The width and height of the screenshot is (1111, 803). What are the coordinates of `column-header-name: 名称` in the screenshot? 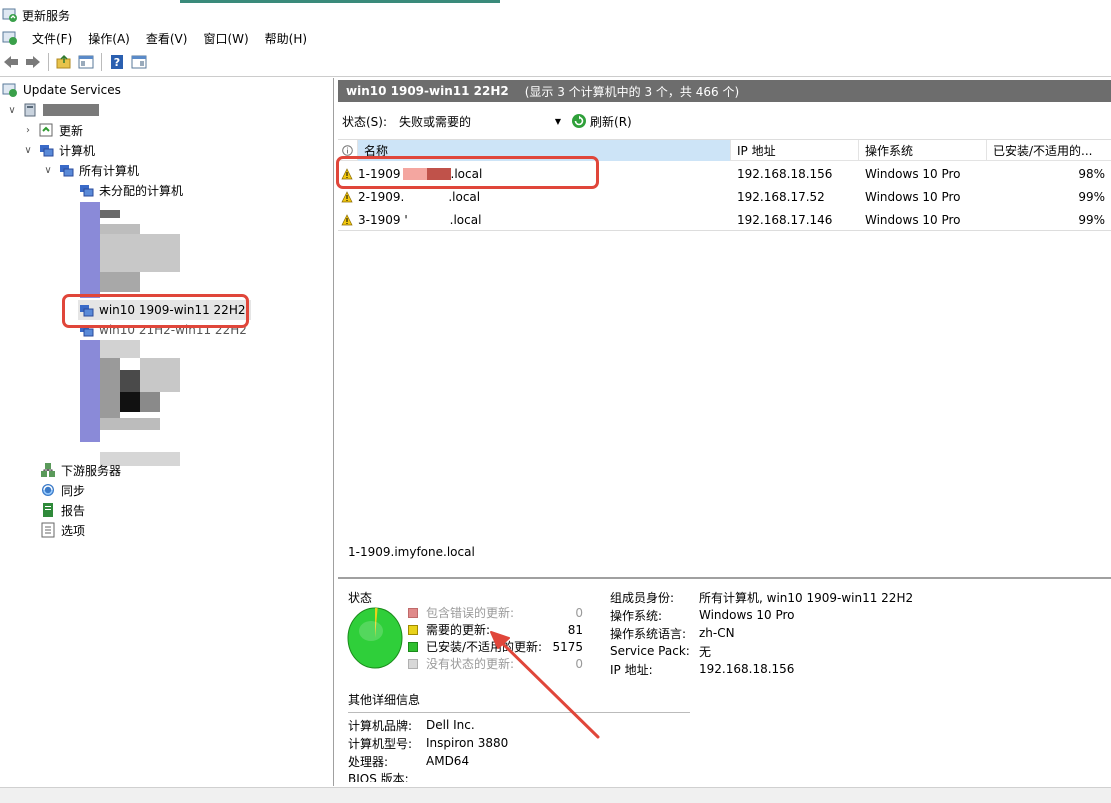 It's located at (544, 150).